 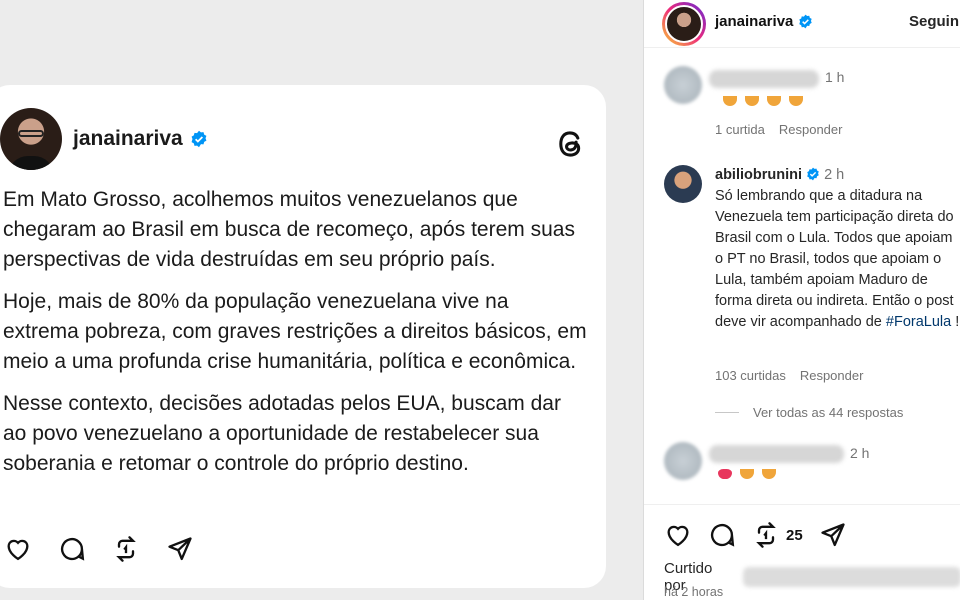 I want to click on comment-likes: 1 curtida, so click(x=740, y=129).